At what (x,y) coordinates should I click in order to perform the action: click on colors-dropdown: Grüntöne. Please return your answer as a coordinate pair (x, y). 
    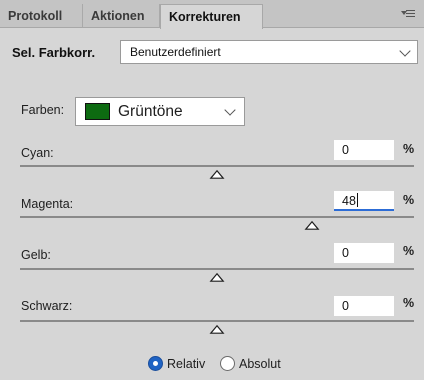
    Looking at the image, I should click on (160, 111).